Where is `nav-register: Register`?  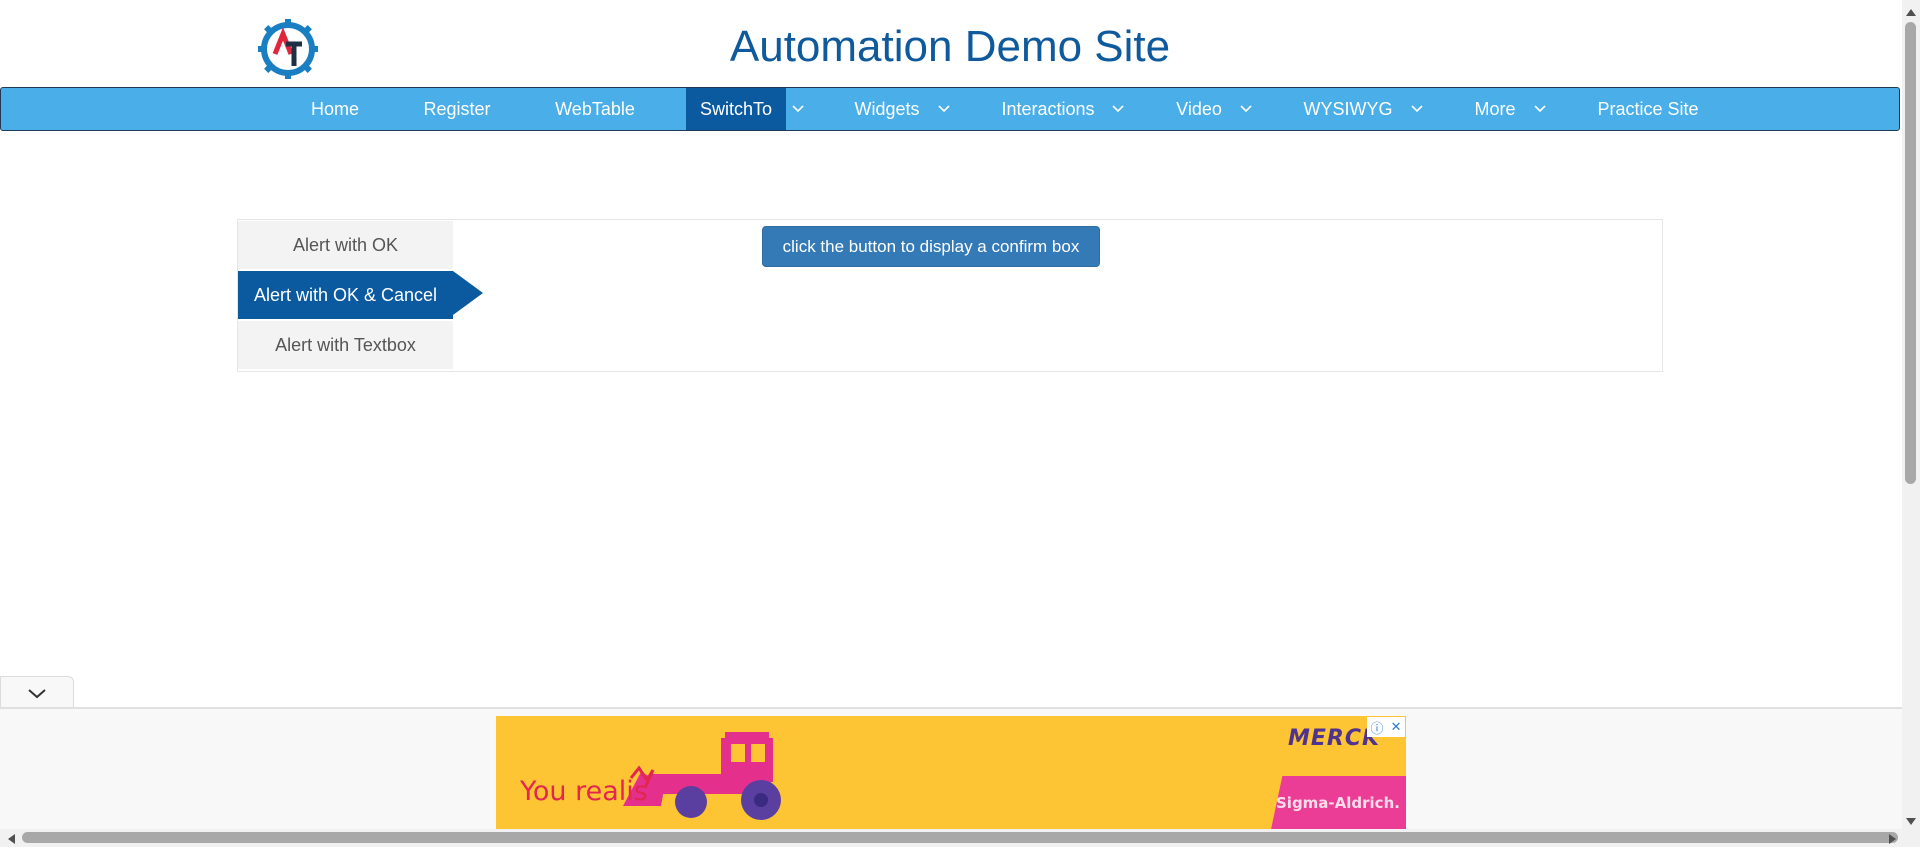
nav-register: Register is located at coordinates (457, 109).